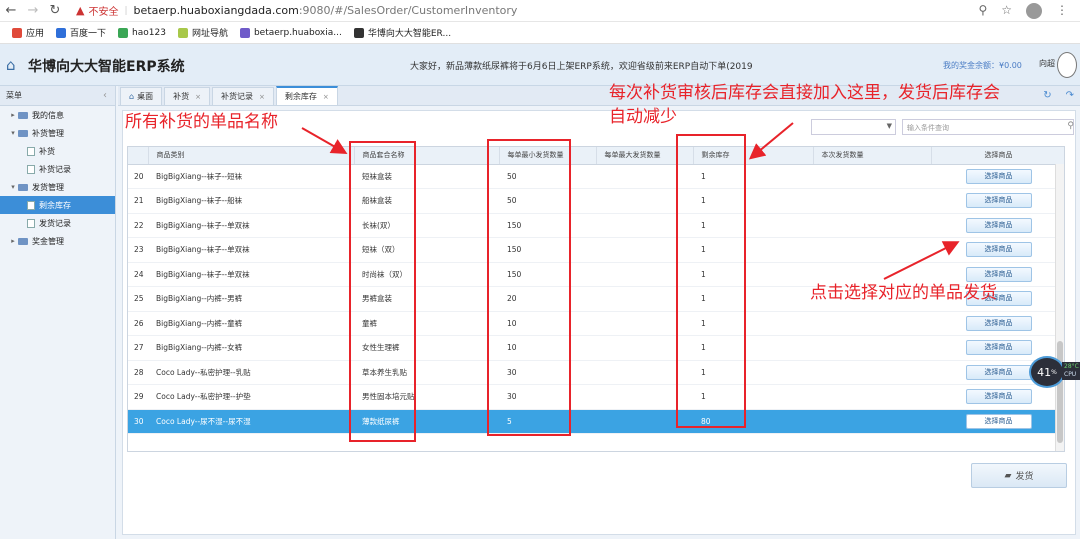  What do you see at coordinates (324, 140) in the screenshot?
I see `arrow-to-names` at bounding box center [324, 140].